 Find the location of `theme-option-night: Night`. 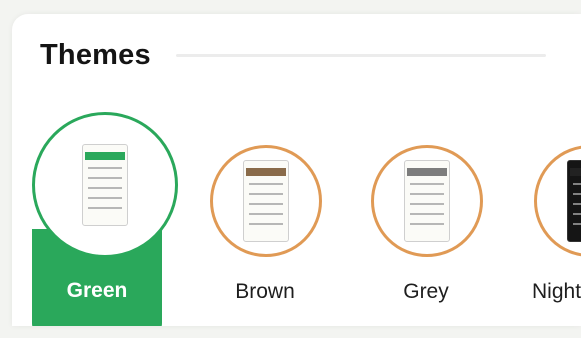

theme-option-night: Night is located at coordinates (547, 217).